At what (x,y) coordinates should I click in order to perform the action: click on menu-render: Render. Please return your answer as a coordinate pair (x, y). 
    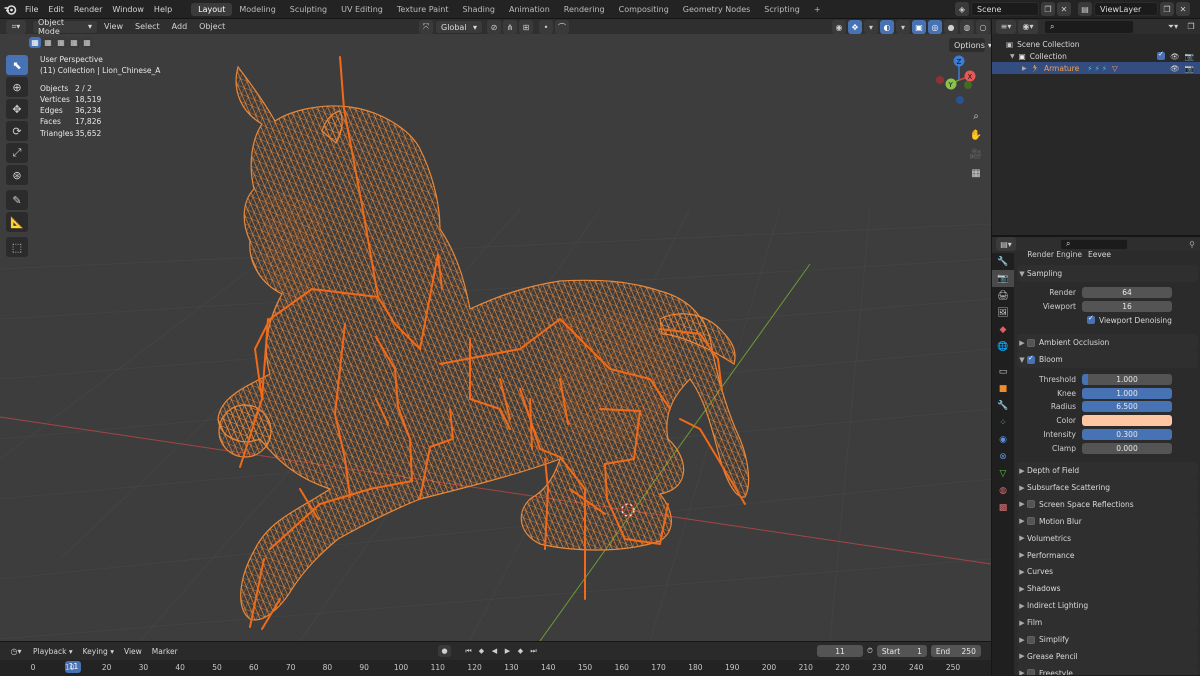
    Looking at the image, I should click on (88, 9).